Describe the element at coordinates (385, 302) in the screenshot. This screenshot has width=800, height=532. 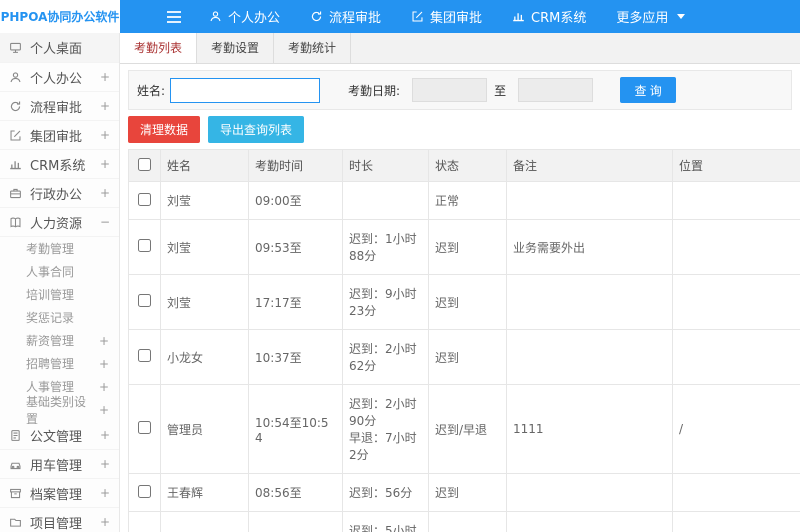
I see `duration-text: 迟到：9小时23分` at that location.